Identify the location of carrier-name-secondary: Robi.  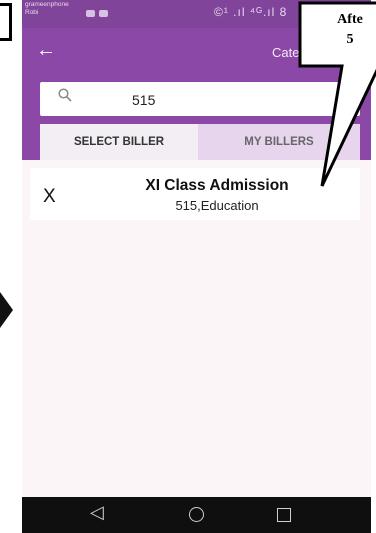
(32, 12).